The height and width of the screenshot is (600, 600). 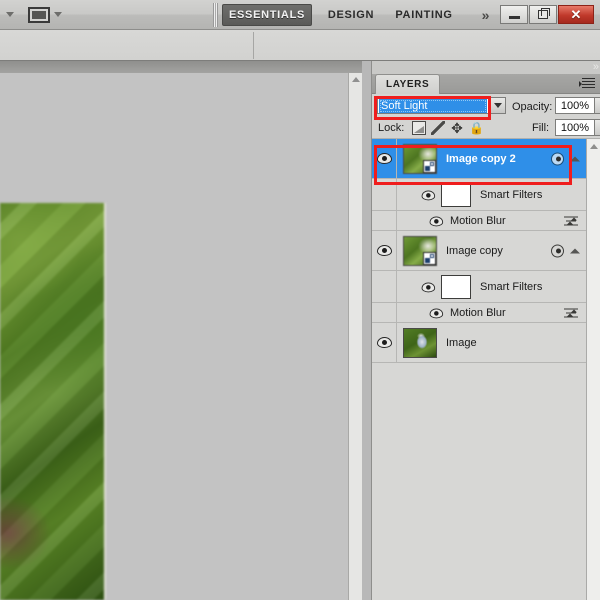 I want to click on panel-tab-strip: LAYERS, so click(x=486, y=84).